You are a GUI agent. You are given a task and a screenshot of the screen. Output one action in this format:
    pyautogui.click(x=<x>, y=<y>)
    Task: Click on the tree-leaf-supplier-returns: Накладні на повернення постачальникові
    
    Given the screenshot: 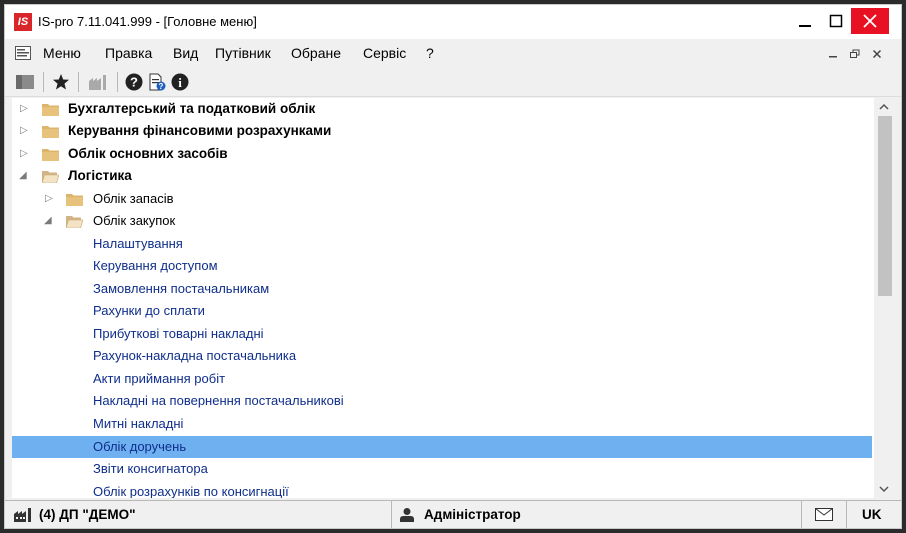 What is the action you would take?
    pyautogui.click(x=442, y=401)
    